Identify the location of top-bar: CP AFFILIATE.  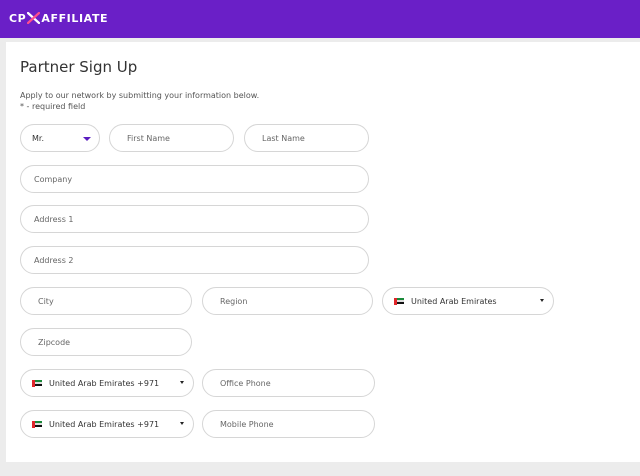
(320, 19).